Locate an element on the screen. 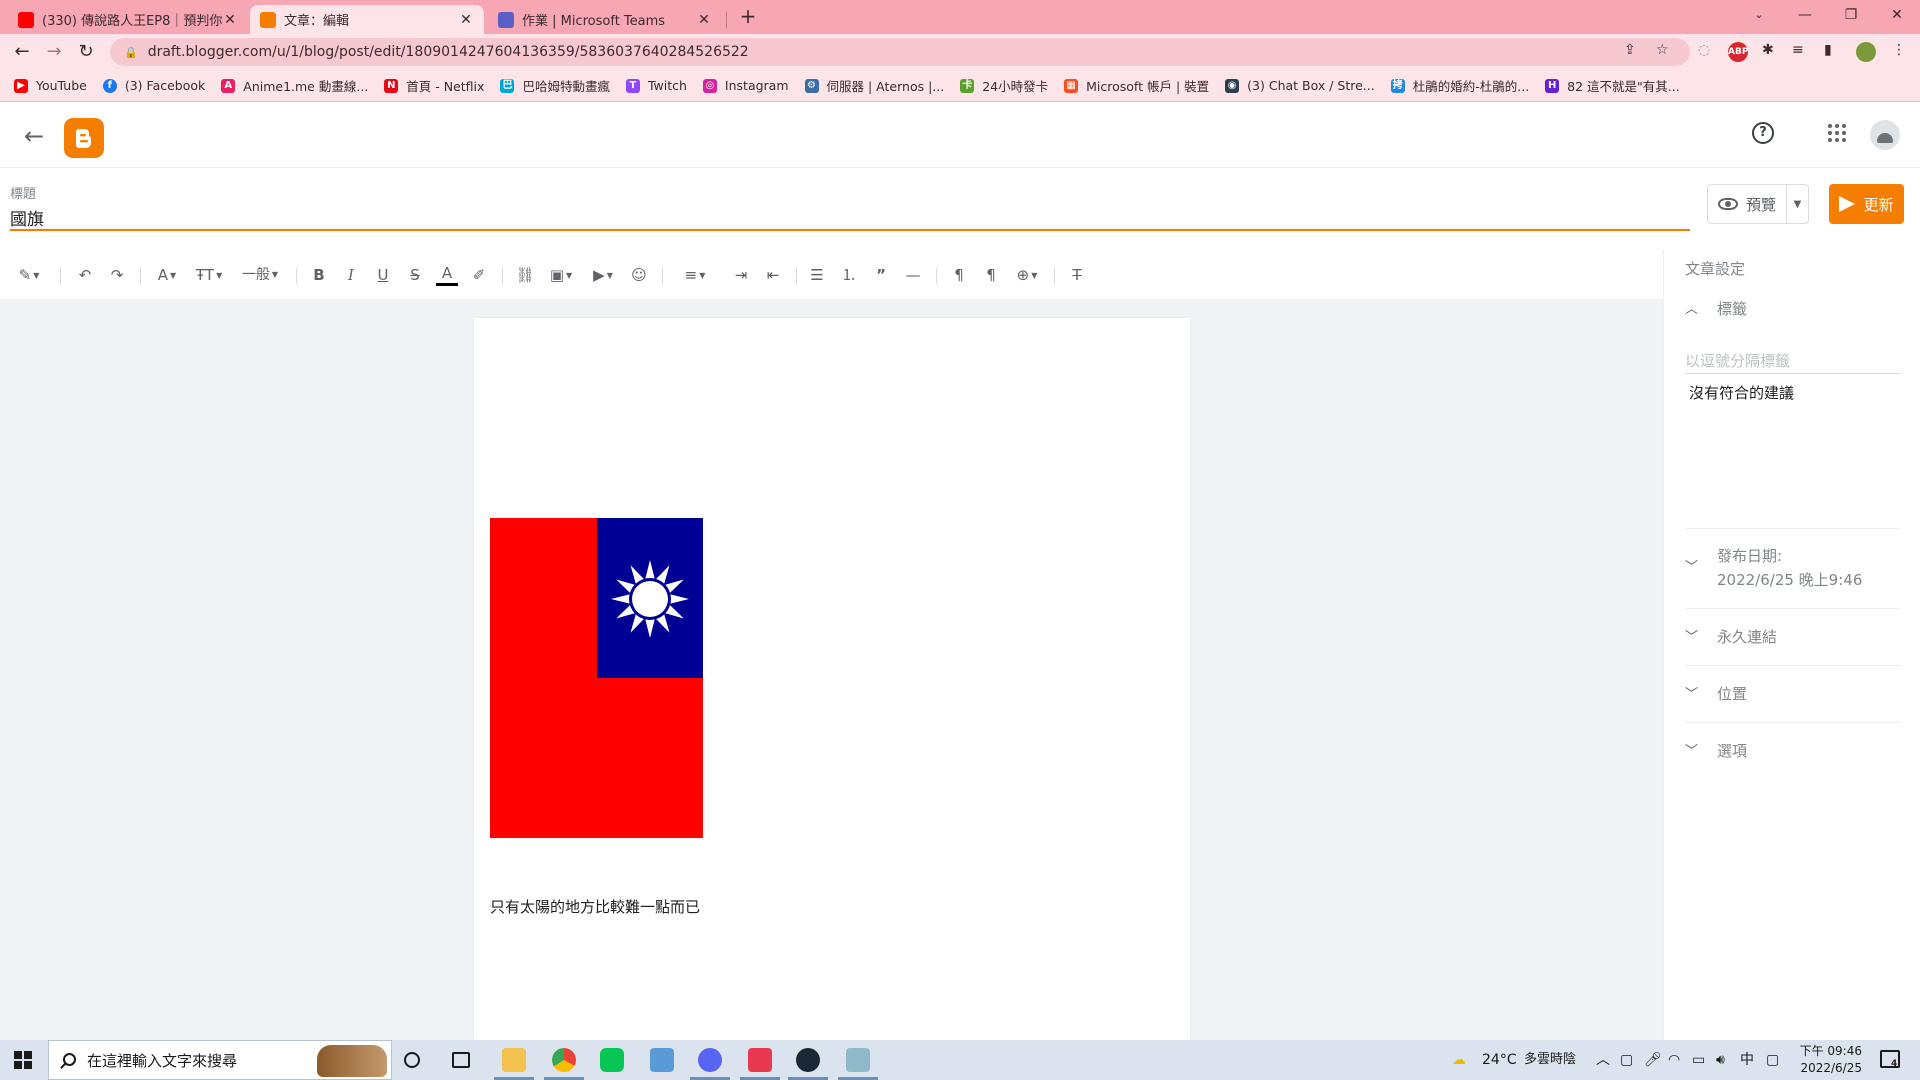 The width and height of the screenshot is (1920, 1080). bookmark-facebook: f (3) Facebook is located at coordinates (153, 85).